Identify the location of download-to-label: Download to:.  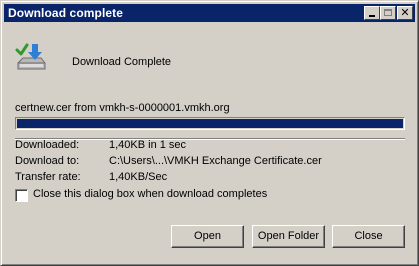
(47, 161).